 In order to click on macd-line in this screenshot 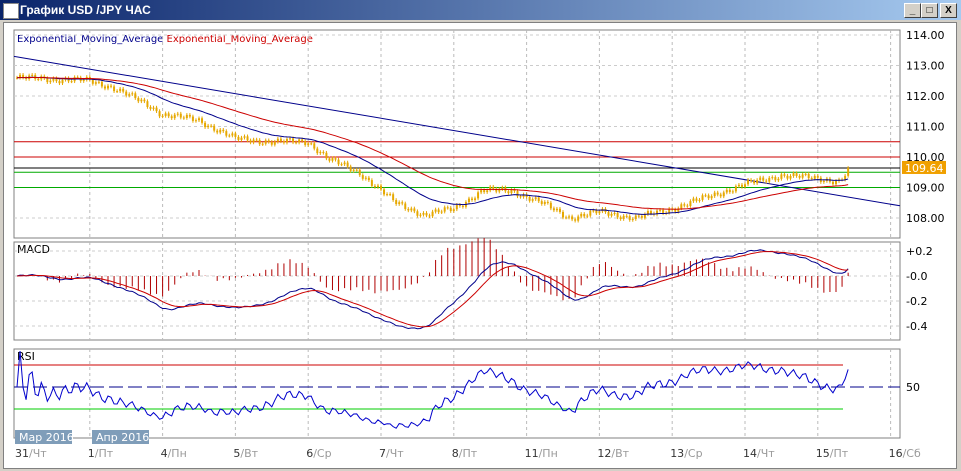, I will do `click(432, 289)`.